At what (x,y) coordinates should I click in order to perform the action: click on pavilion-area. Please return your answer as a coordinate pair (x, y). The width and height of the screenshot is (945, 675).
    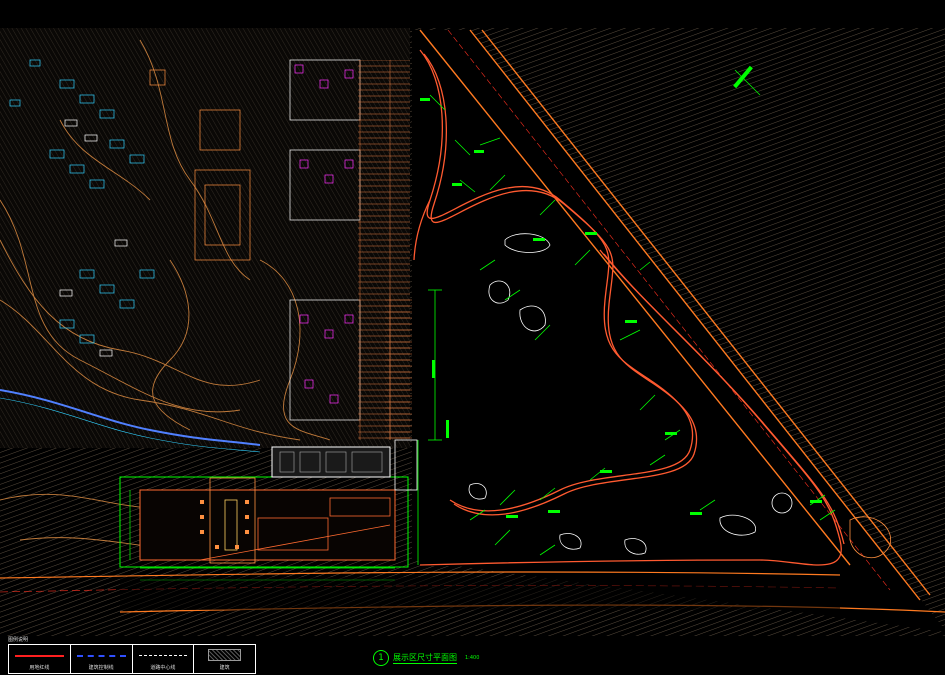
    Looking at the image, I should click on (267, 525).